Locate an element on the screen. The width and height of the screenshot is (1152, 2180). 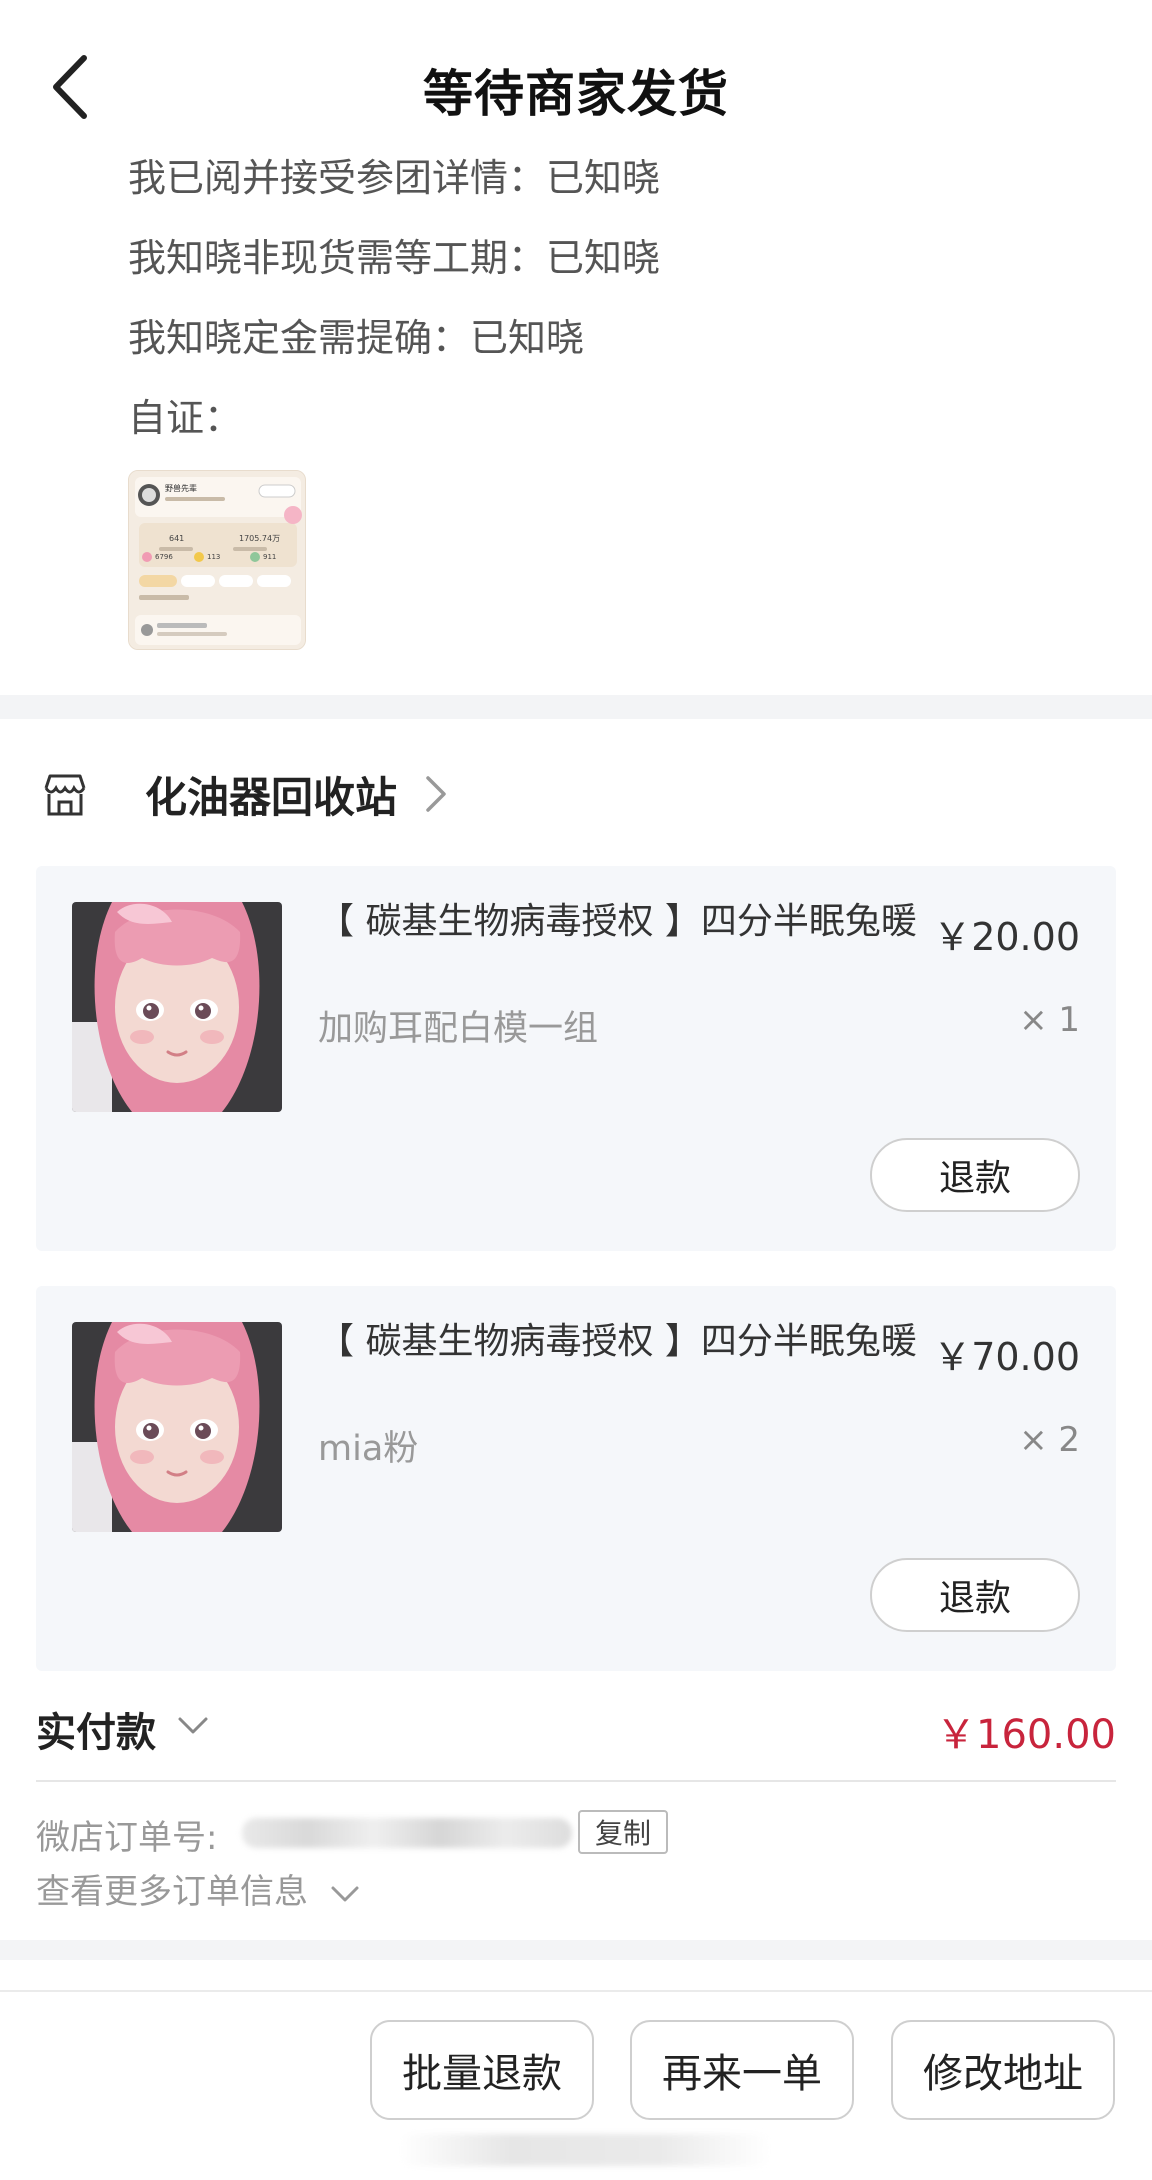
proof-image: 野兽先辈 641 1705.74万 6796 113 911 is located at coordinates (217, 560).